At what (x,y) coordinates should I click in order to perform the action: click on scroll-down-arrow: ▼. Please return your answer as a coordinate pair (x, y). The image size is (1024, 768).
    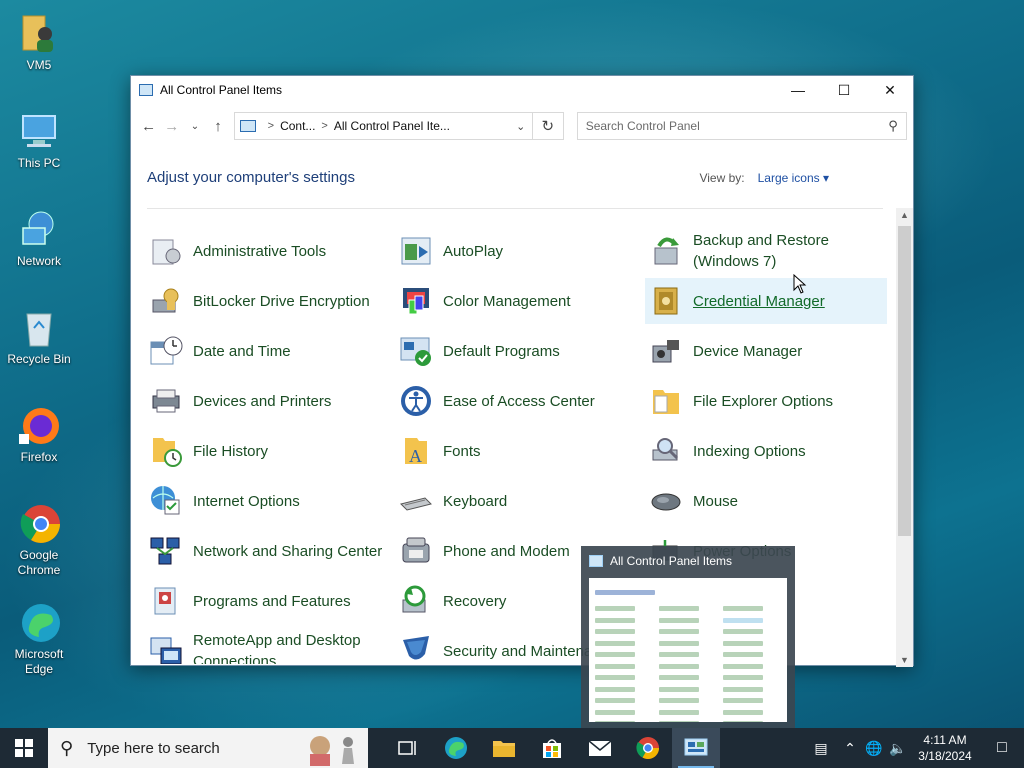
    Looking at the image, I should click on (904, 660).